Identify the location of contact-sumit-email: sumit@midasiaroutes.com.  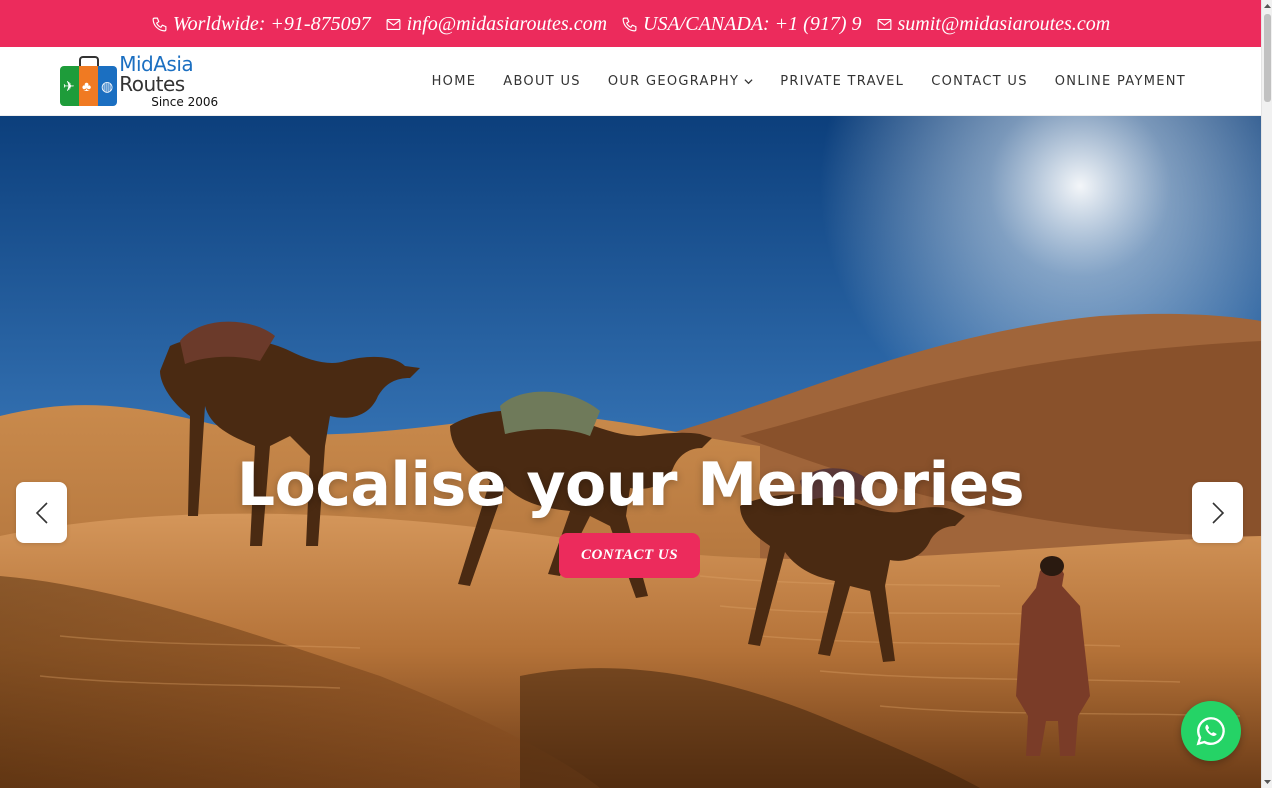
(993, 24).